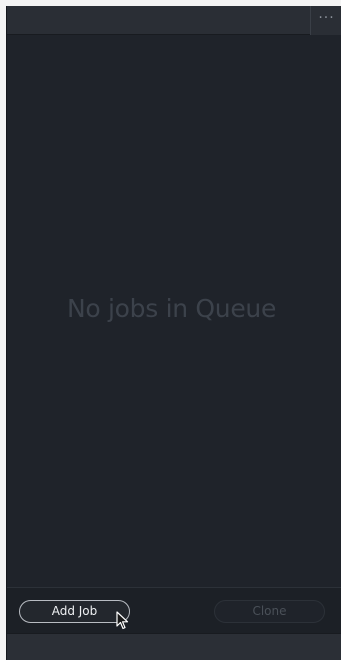 The height and width of the screenshot is (660, 341). I want to click on more-horizontal-icon: ···, so click(326, 18).